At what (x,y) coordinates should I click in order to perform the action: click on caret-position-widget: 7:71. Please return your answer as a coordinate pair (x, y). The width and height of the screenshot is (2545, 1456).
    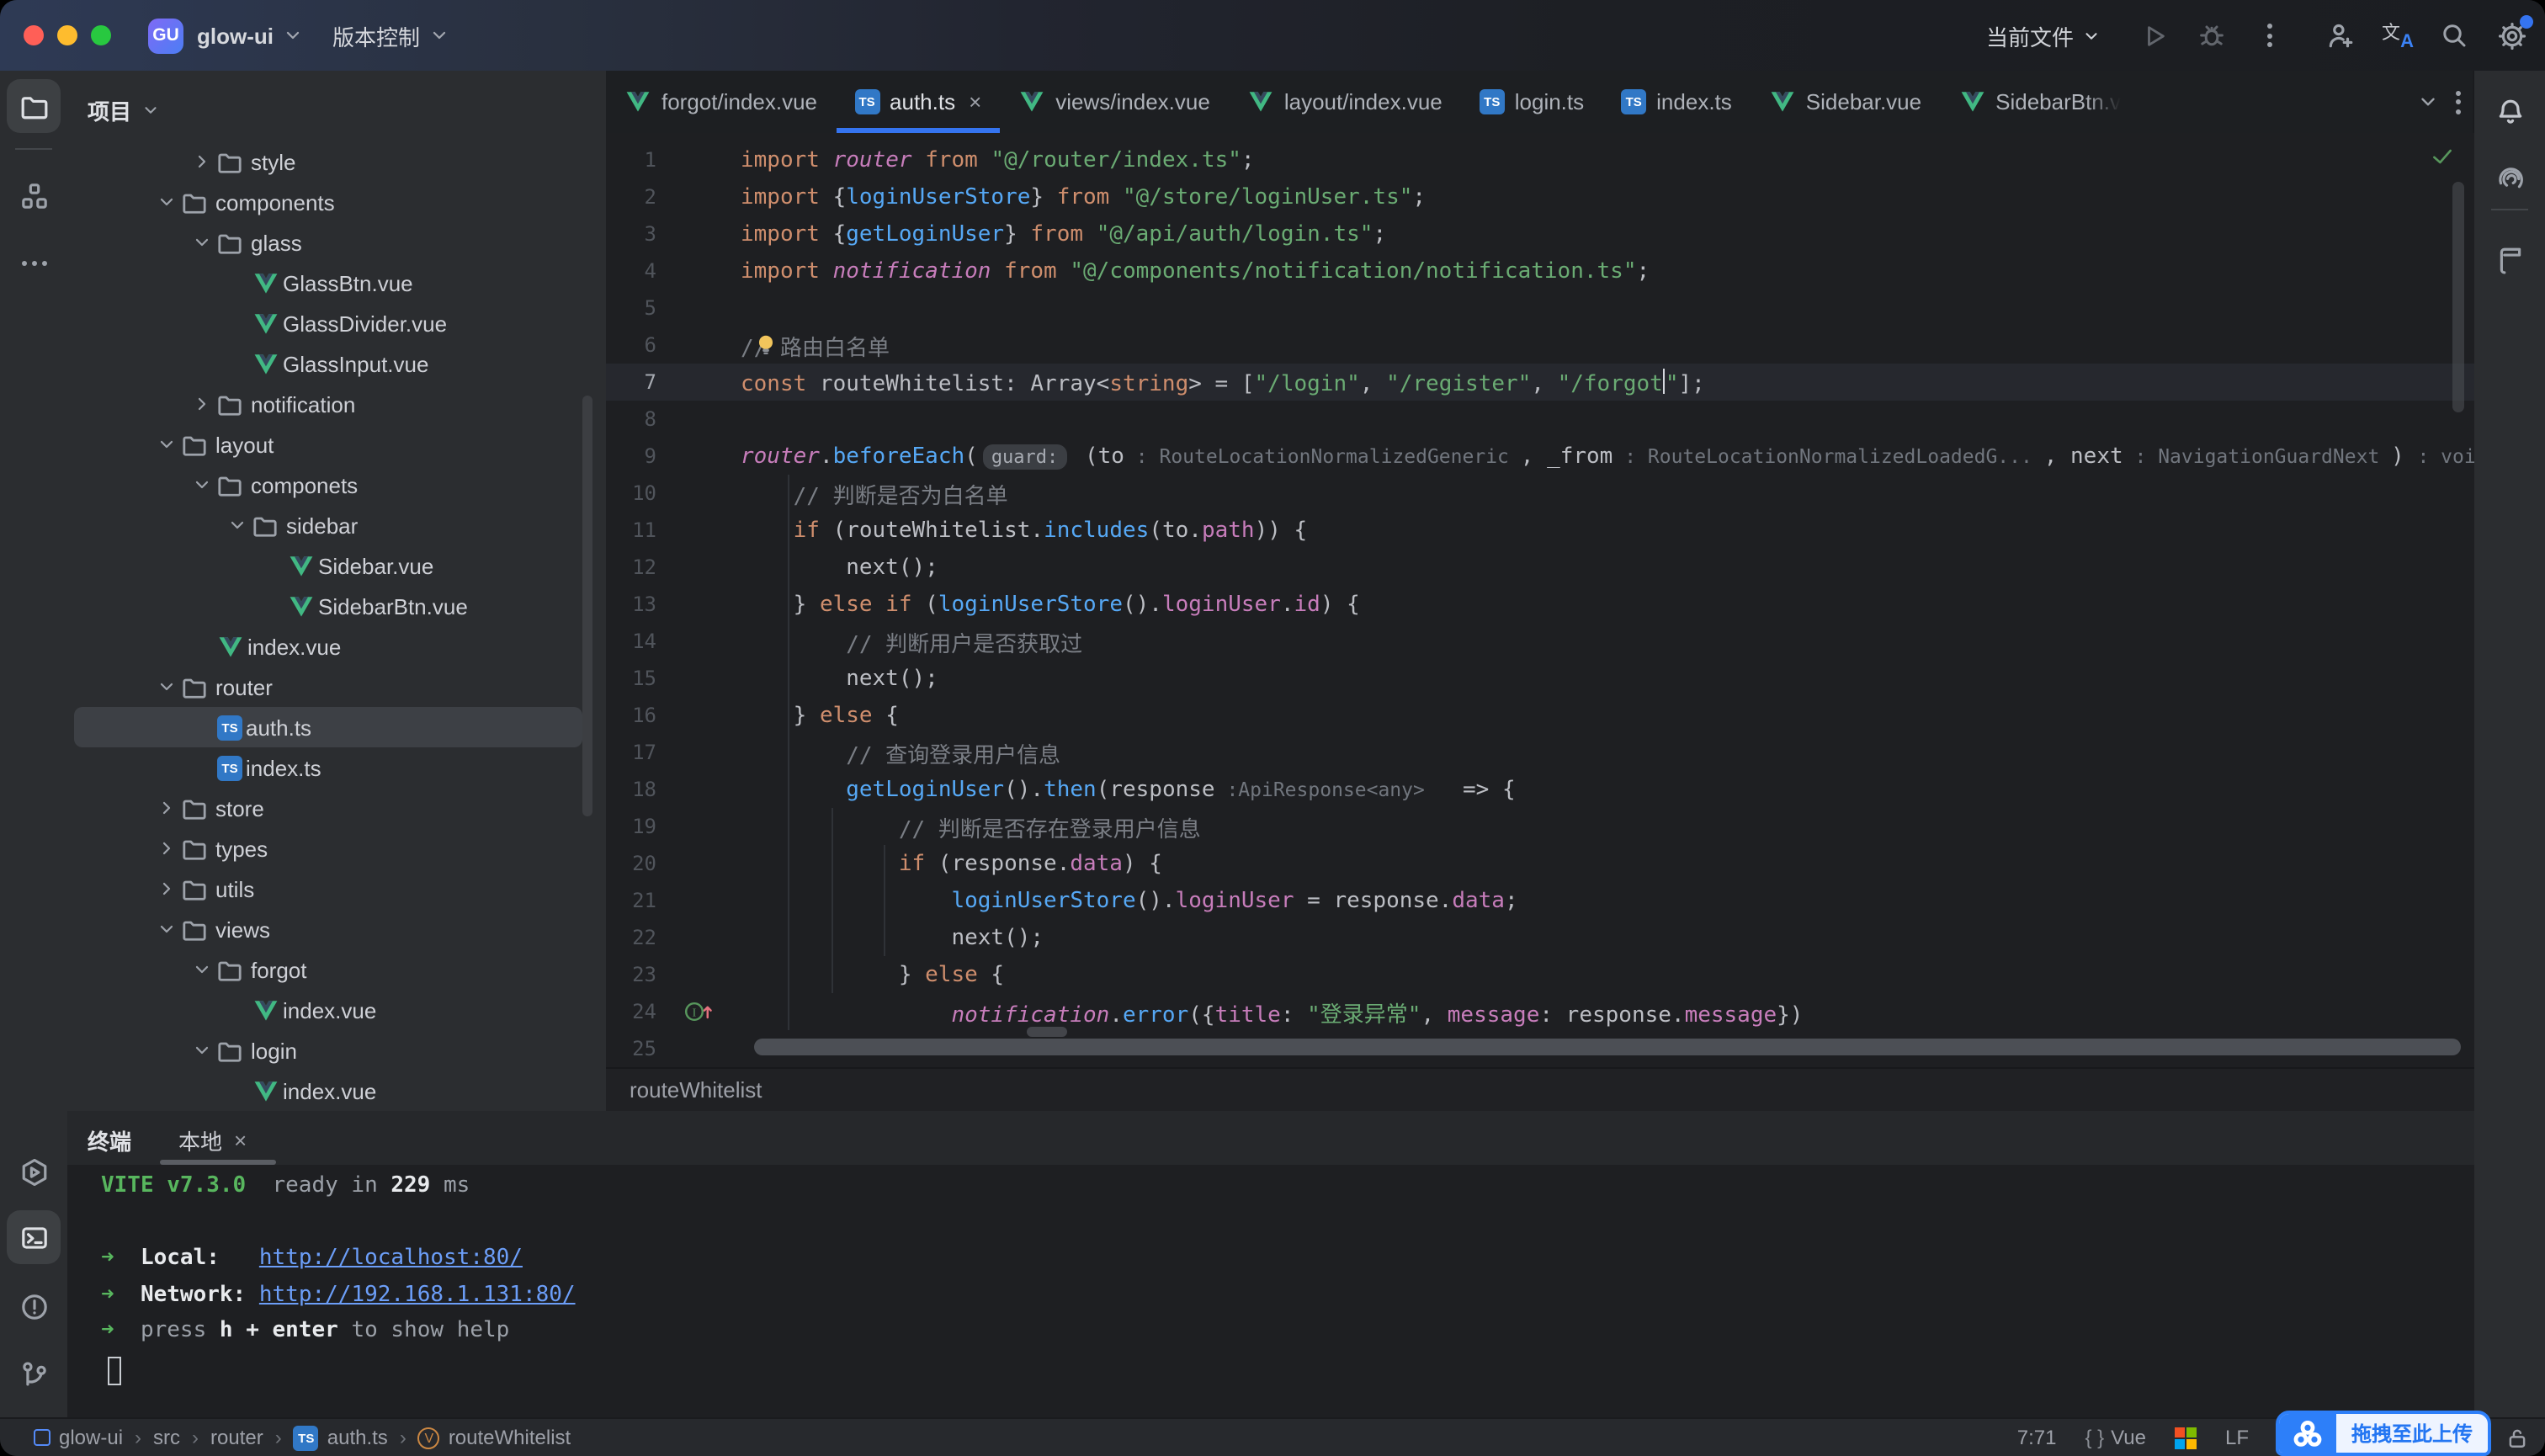
    Looking at the image, I should click on (2037, 1437).